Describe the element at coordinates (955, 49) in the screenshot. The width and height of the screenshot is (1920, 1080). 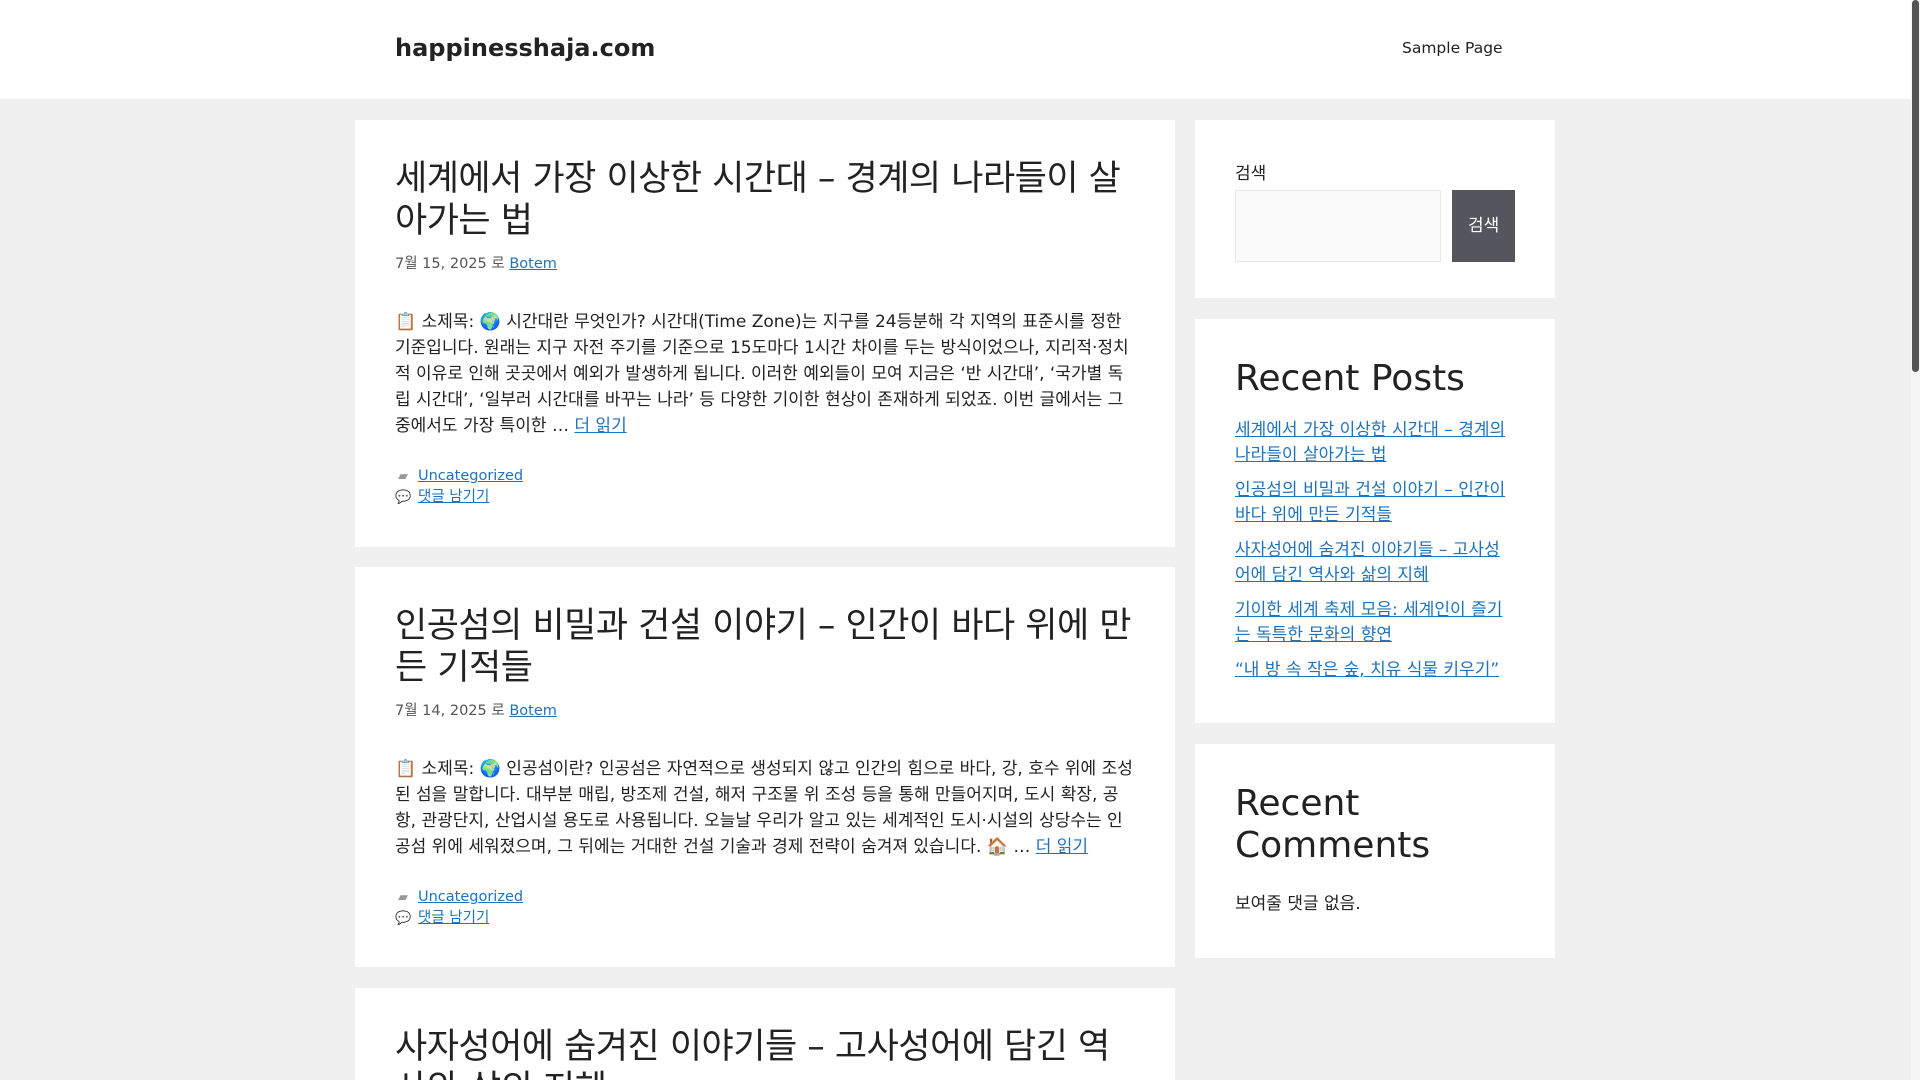
I see `site-header: happinesshaja.com Sample Page` at that location.